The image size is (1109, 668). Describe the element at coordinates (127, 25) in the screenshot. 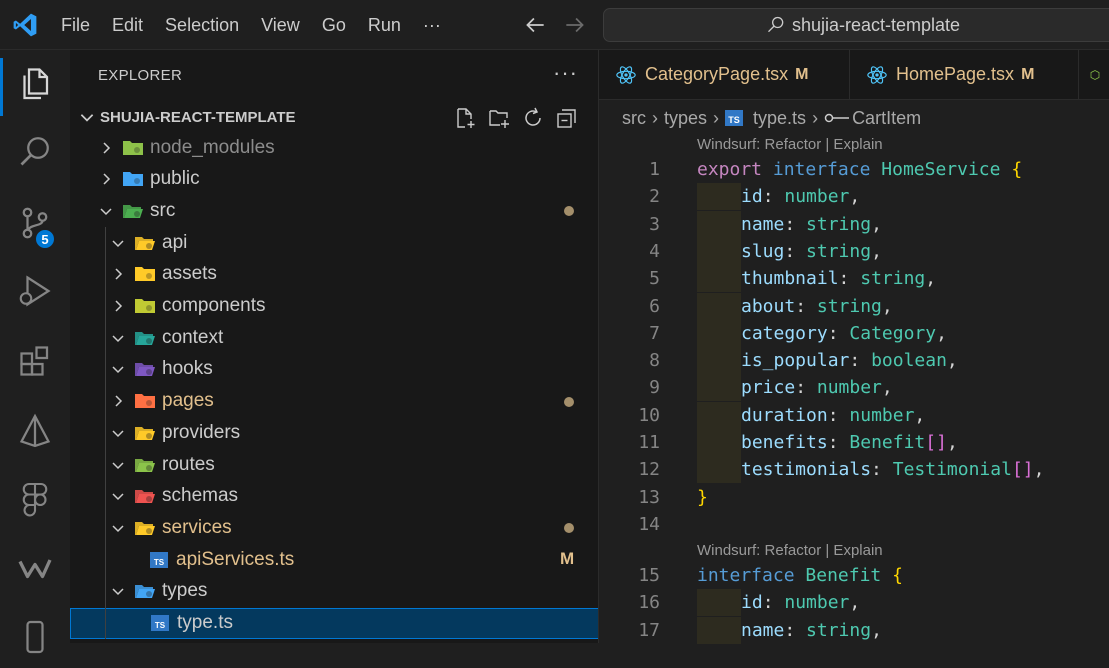

I see `menu-edit: Edit` at that location.